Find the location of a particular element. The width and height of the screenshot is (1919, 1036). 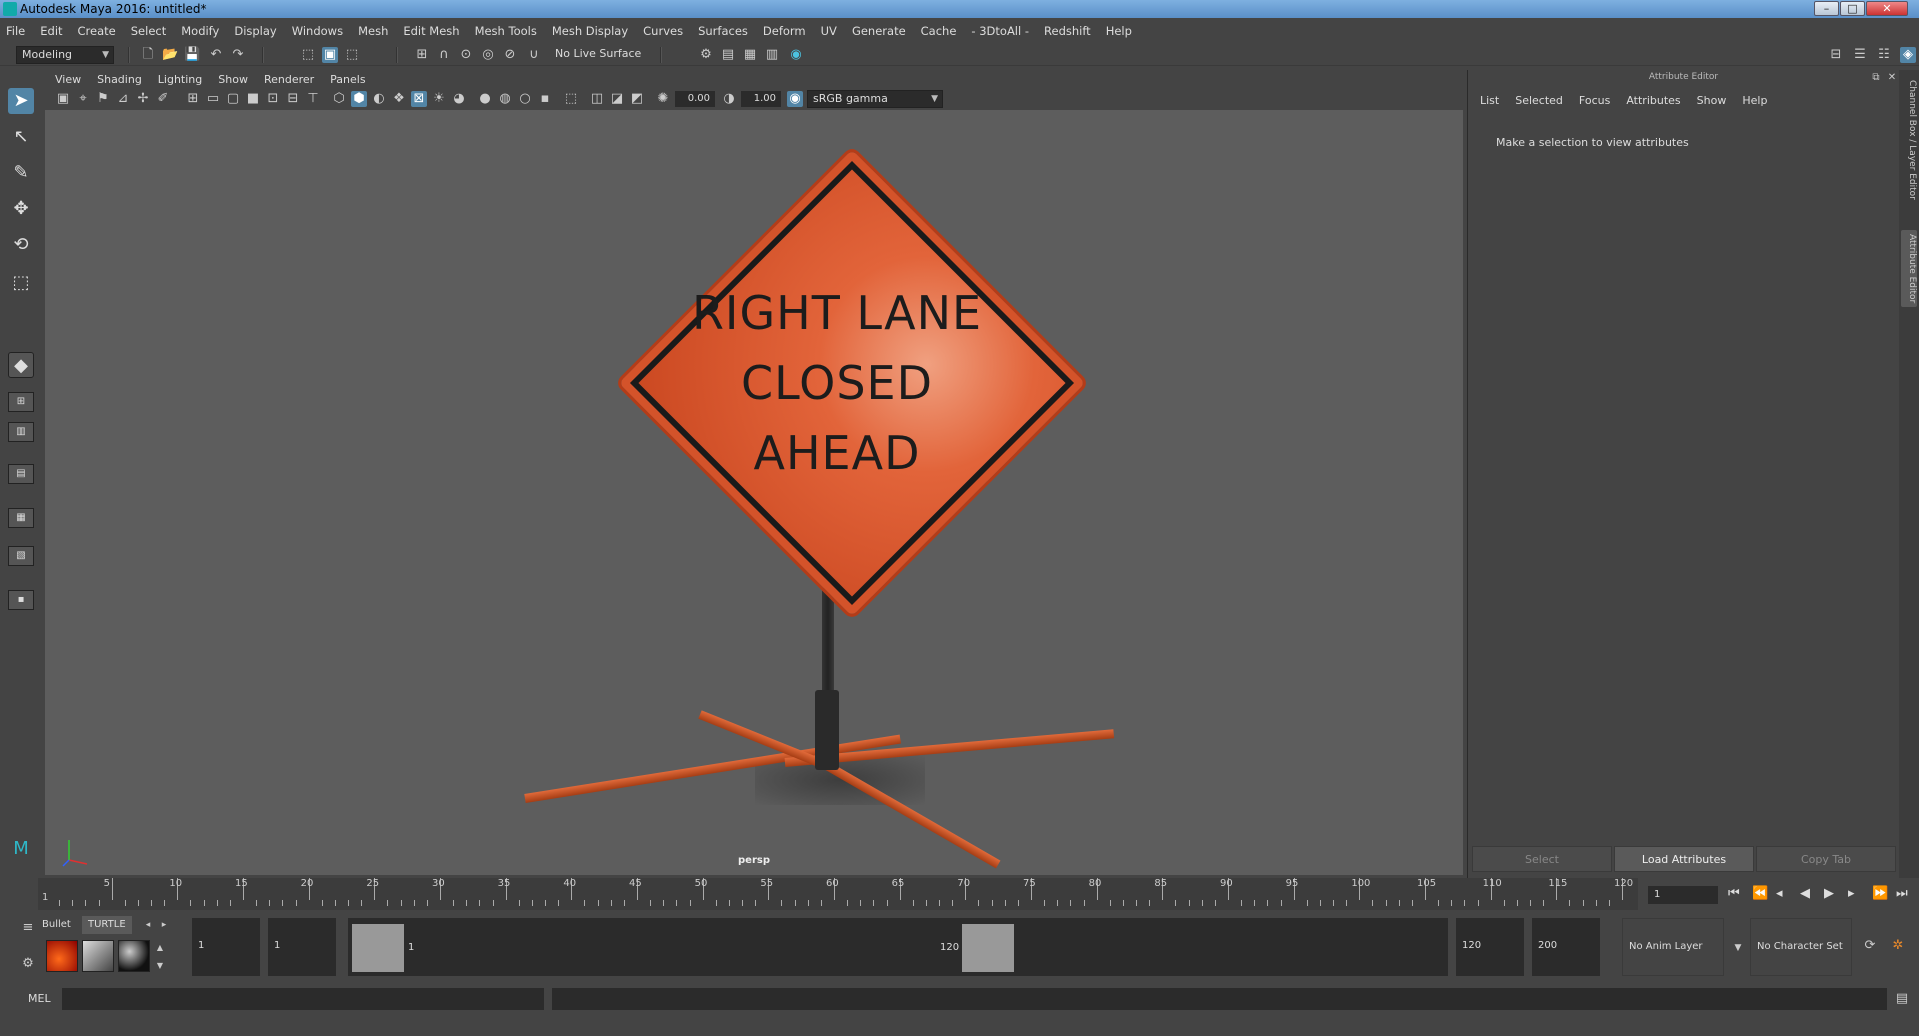

screen-space-ao-icon: ● is located at coordinates (485, 99).